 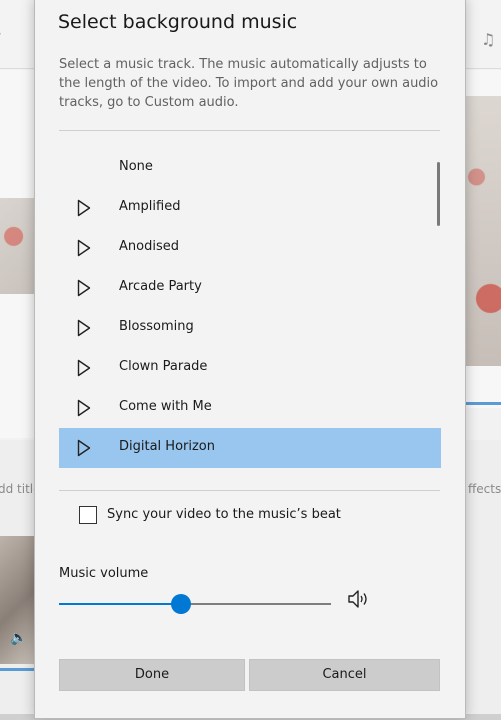 I want to click on dialog-title: Select background music, so click(x=178, y=22).